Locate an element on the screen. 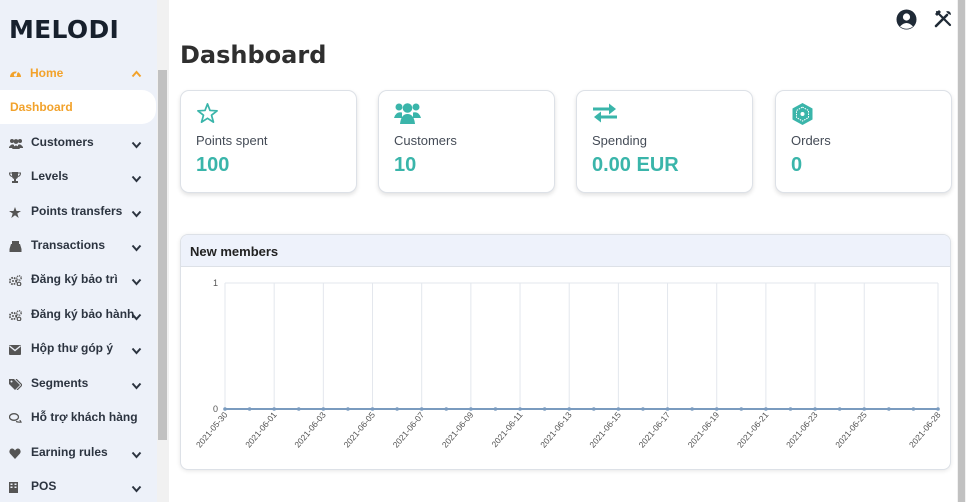 Image resolution: width=966 pixels, height=502 pixels. chat-icon is located at coordinates (15, 420).